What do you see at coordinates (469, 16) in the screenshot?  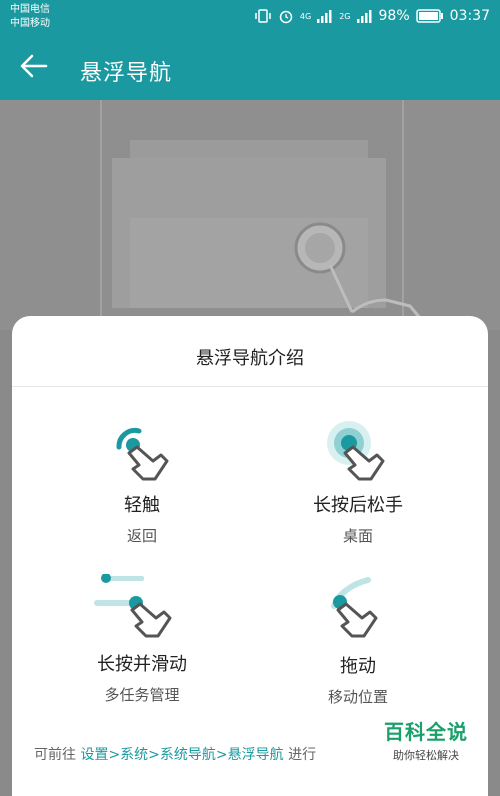 I see `clock: 03:37` at bounding box center [469, 16].